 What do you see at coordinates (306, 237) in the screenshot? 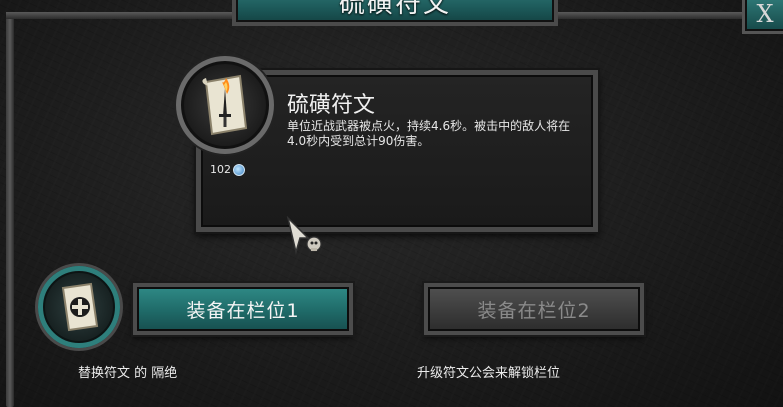
I see `mouse-cursor-icon` at bounding box center [306, 237].